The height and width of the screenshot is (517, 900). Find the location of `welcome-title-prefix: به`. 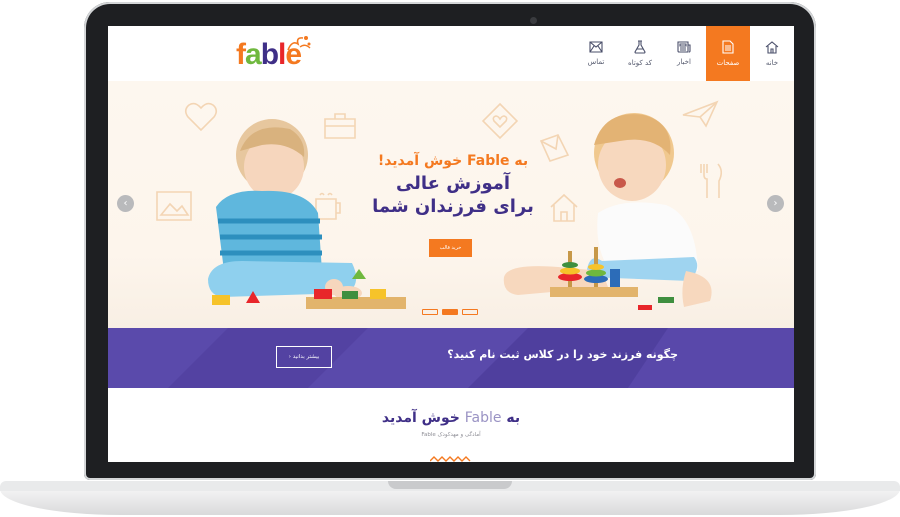

welcome-title-prefix: به is located at coordinates (513, 418).